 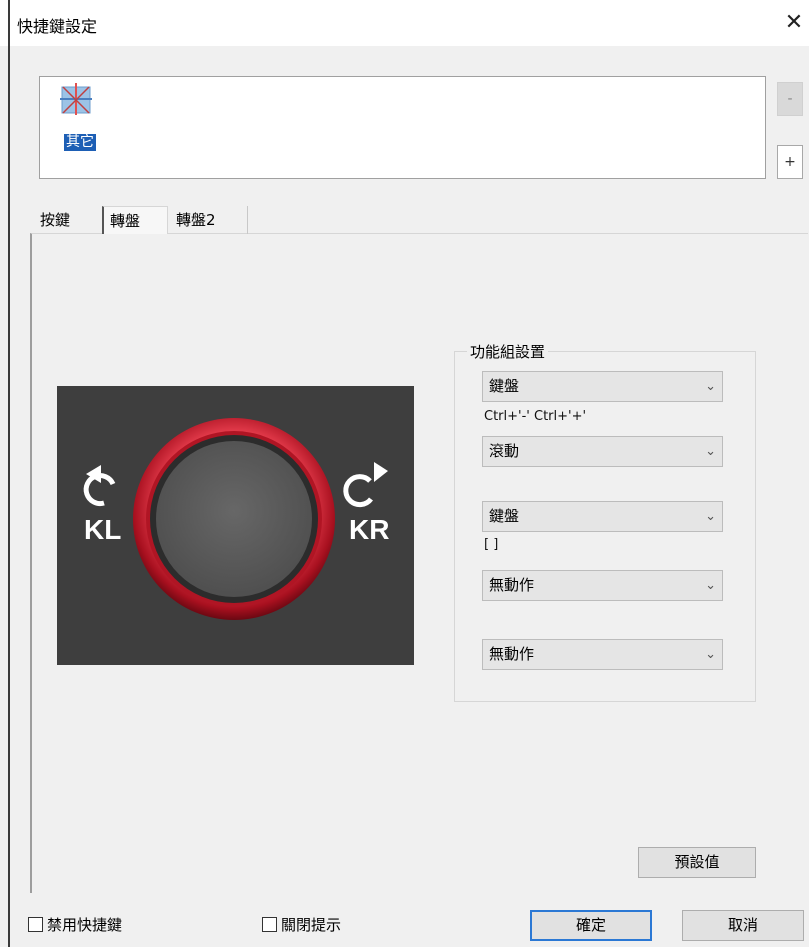 I want to click on rotate-left-icon, so click(x=99, y=486).